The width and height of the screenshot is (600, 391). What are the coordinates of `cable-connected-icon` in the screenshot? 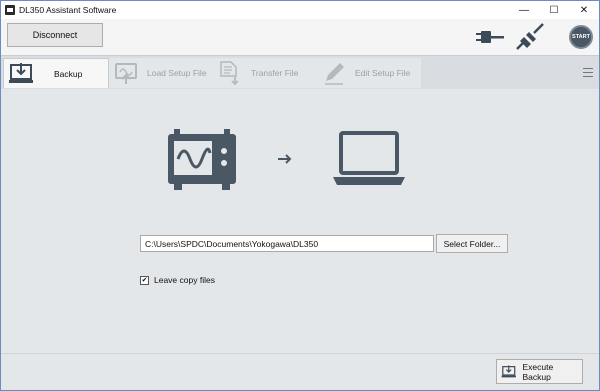 It's located at (530, 36).